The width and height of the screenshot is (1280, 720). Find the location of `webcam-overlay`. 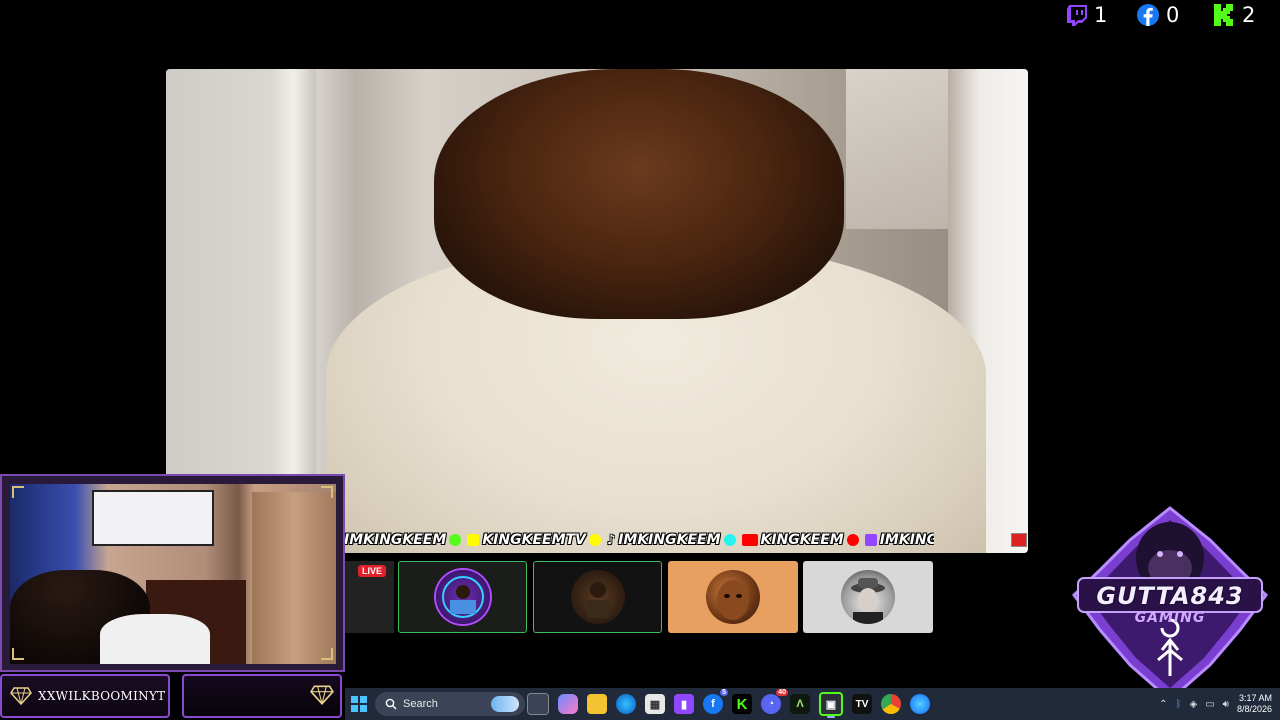

webcam-overlay is located at coordinates (172, 573).